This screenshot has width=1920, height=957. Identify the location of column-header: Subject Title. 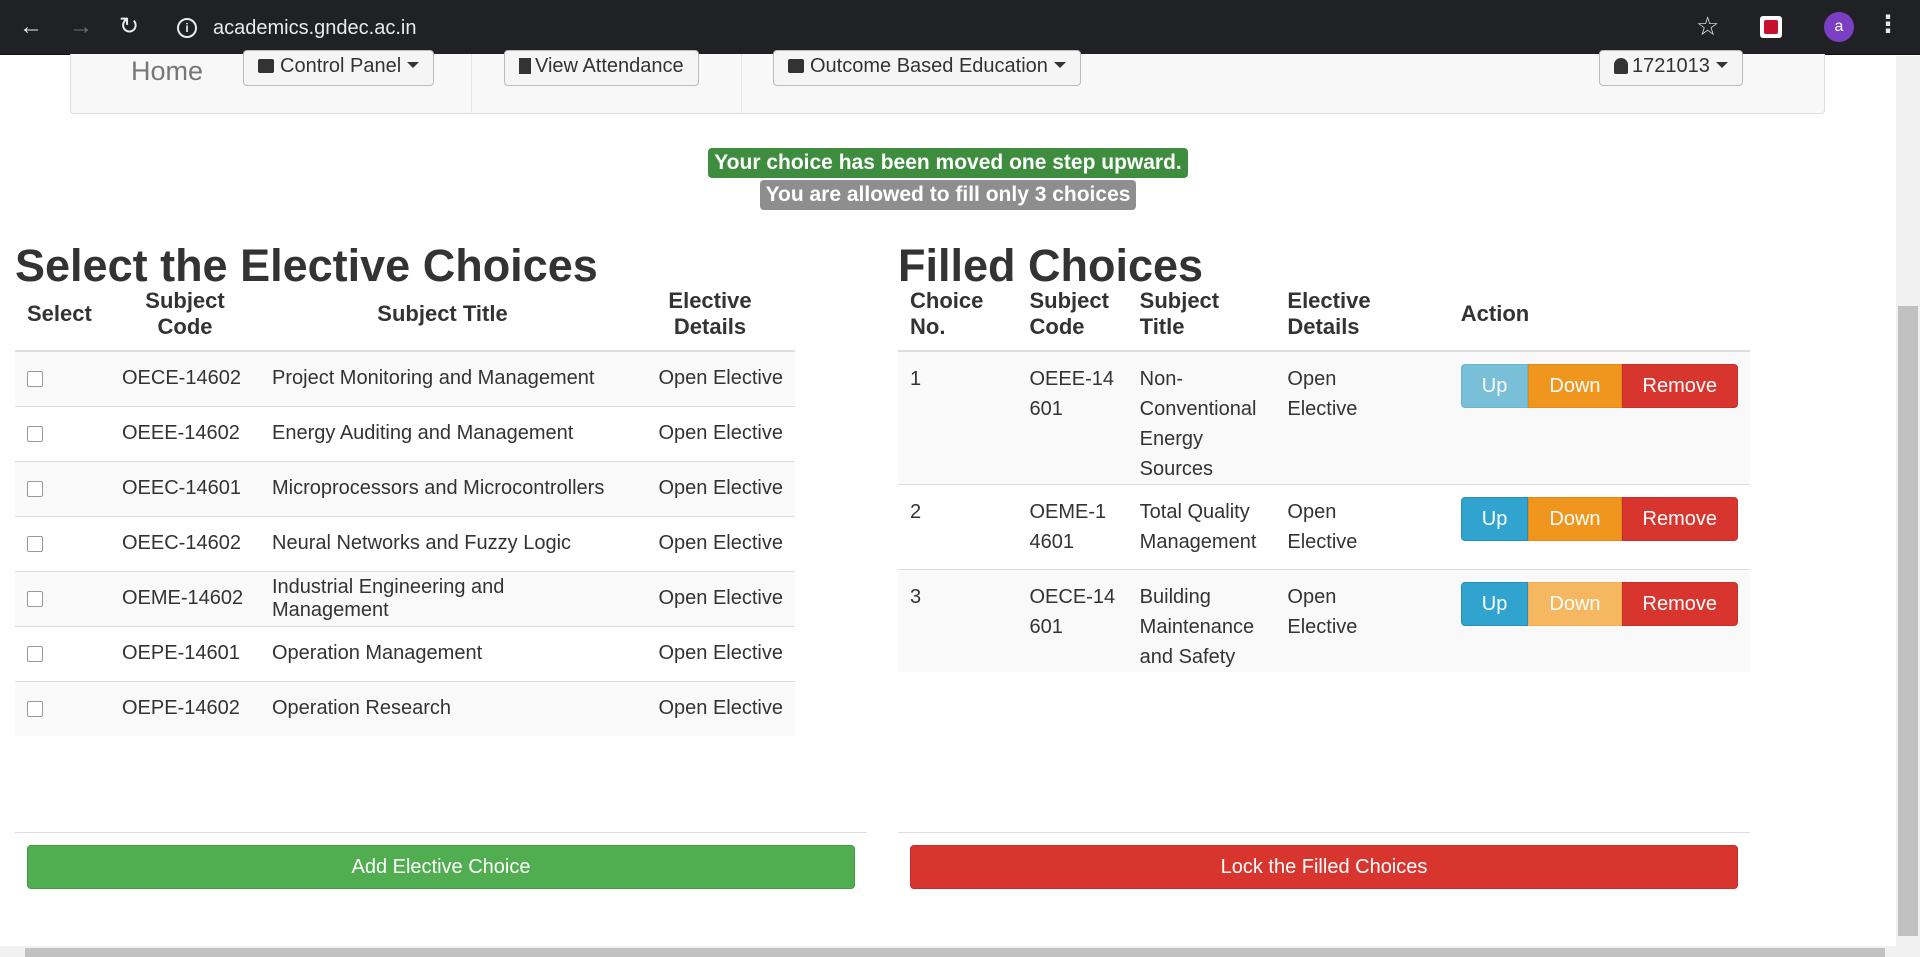
(442, 315).